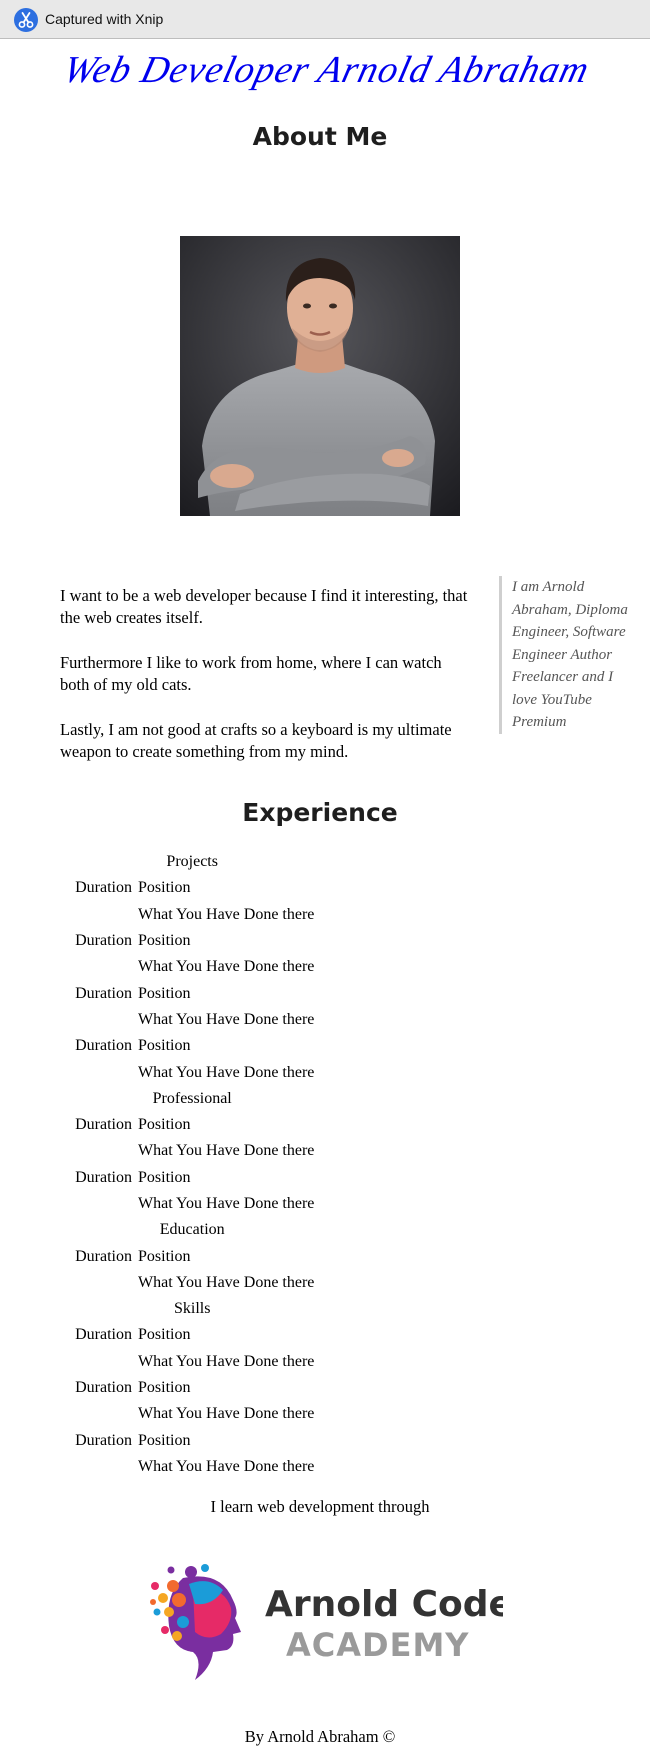 Image resolution: width=650 pixels, height=1761 pixels. Describe the element at coordinates (320, 1736) in the screenshot. I see `footer-text: By Arnold Abraham ©` at that location.